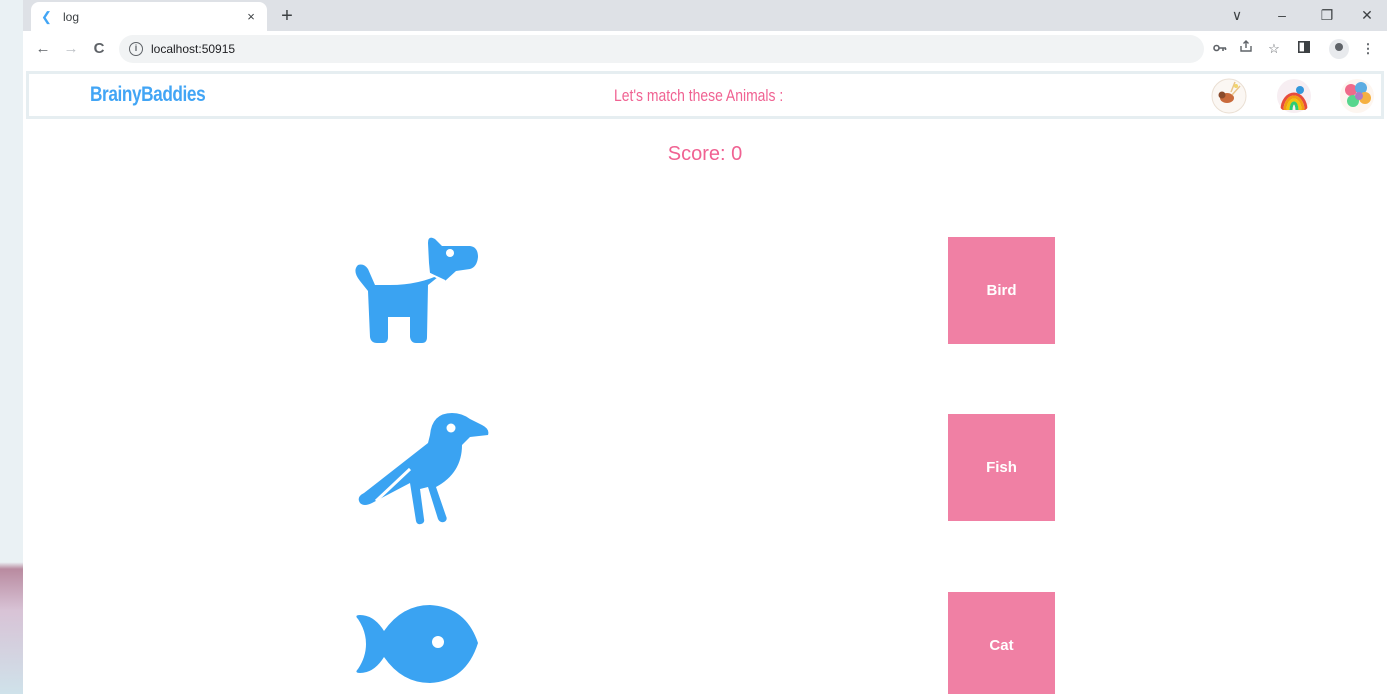 Image resolution: width=1387 pixels, height=694 pixels. What do you see at coordinates (420, 639) in the screenshot?
I see `fish-icon` at bounding box center [420, 639].